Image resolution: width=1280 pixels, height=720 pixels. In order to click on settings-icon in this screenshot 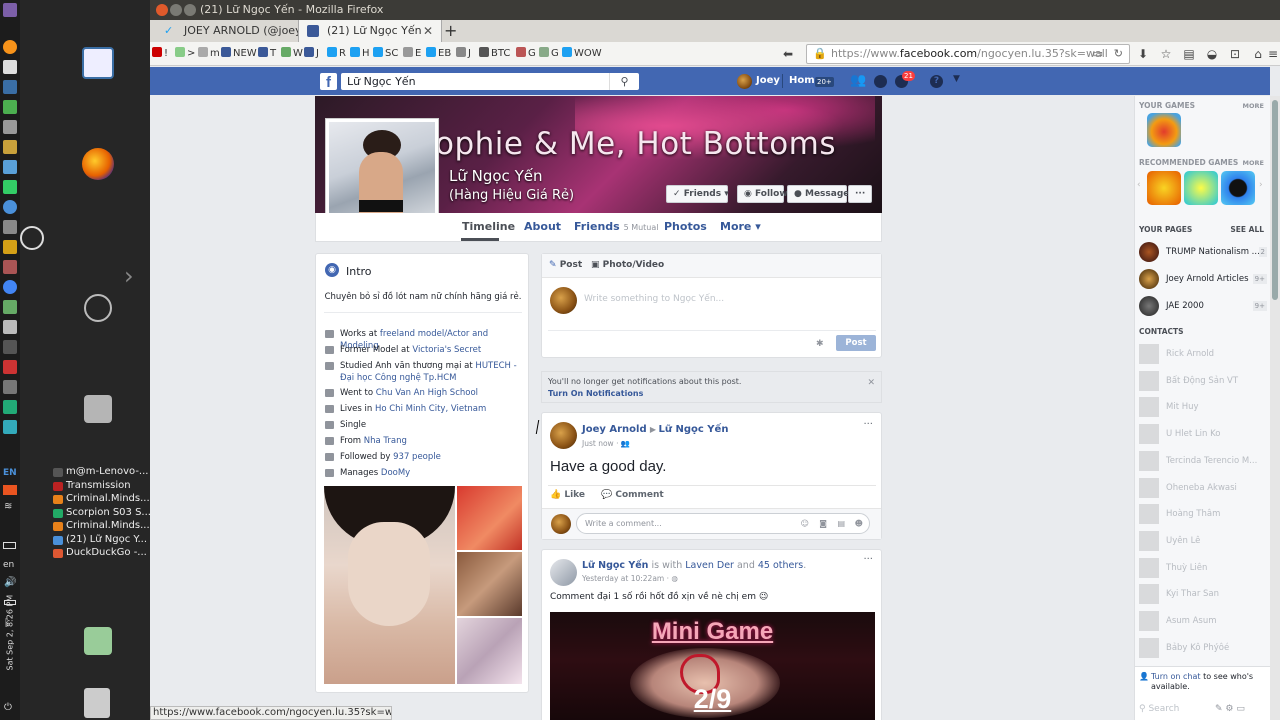, I will do `click(10, 347)`.